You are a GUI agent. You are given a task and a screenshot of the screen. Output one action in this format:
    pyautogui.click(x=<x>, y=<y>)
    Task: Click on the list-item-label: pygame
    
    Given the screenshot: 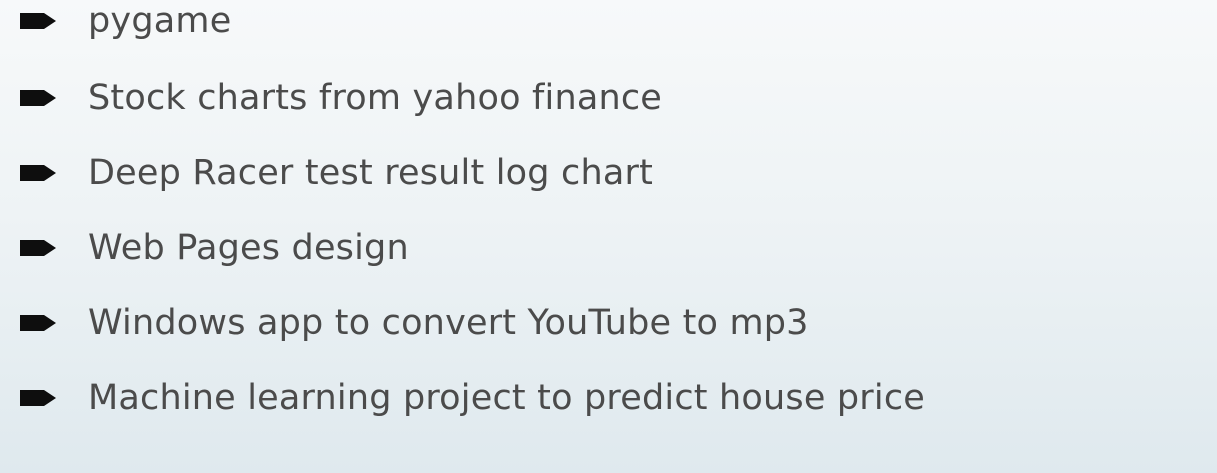 What is the action you would take?
    pyautogui.click(x=160, y=21)
    